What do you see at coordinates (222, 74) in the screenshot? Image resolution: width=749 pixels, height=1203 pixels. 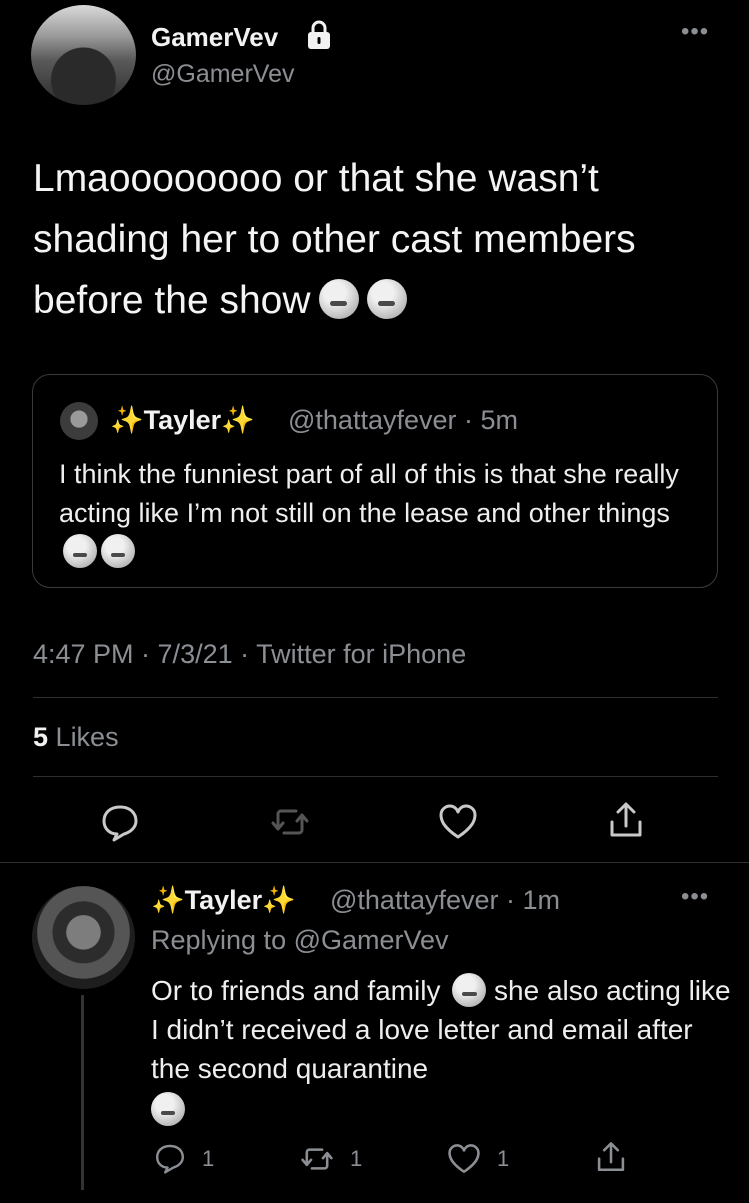 I see `author-handle: @GamerVev` at bounding box center [222, 74].